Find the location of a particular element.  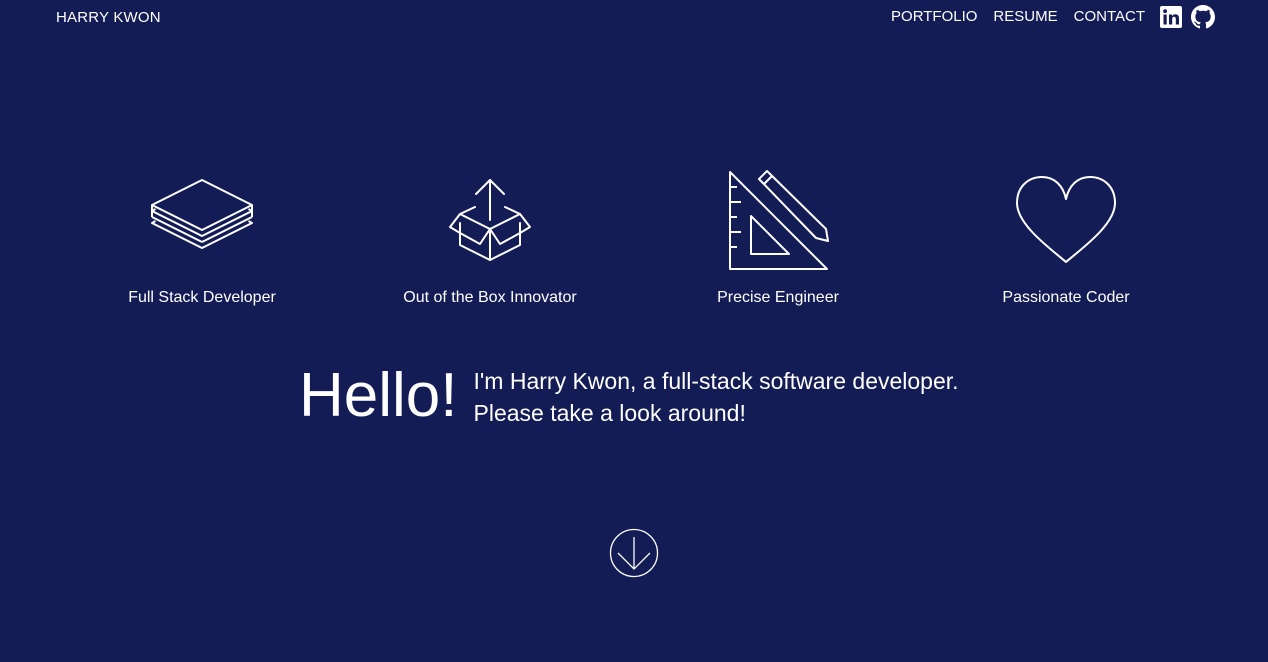

scroll-down-button is located at coordinates (634, 553).